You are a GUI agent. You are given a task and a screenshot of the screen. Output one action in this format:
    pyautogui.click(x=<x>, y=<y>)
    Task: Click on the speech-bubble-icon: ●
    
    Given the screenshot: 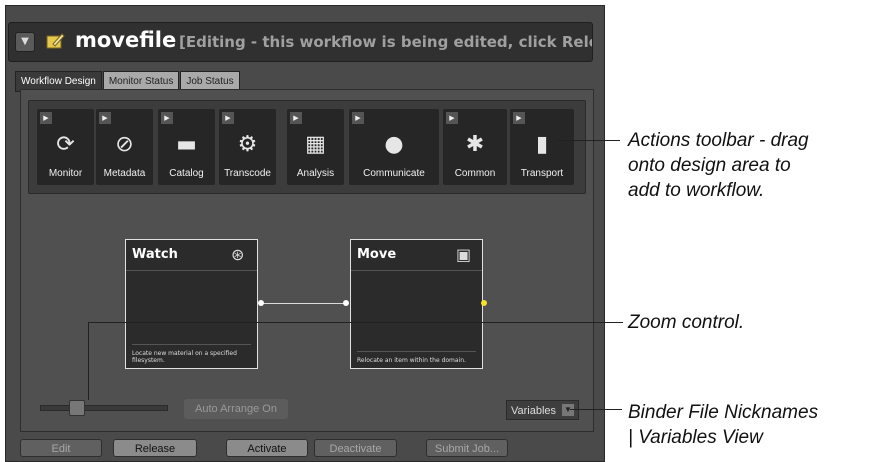 What is the action you would take?
    pyautogui.click(x=394, y=144)
    